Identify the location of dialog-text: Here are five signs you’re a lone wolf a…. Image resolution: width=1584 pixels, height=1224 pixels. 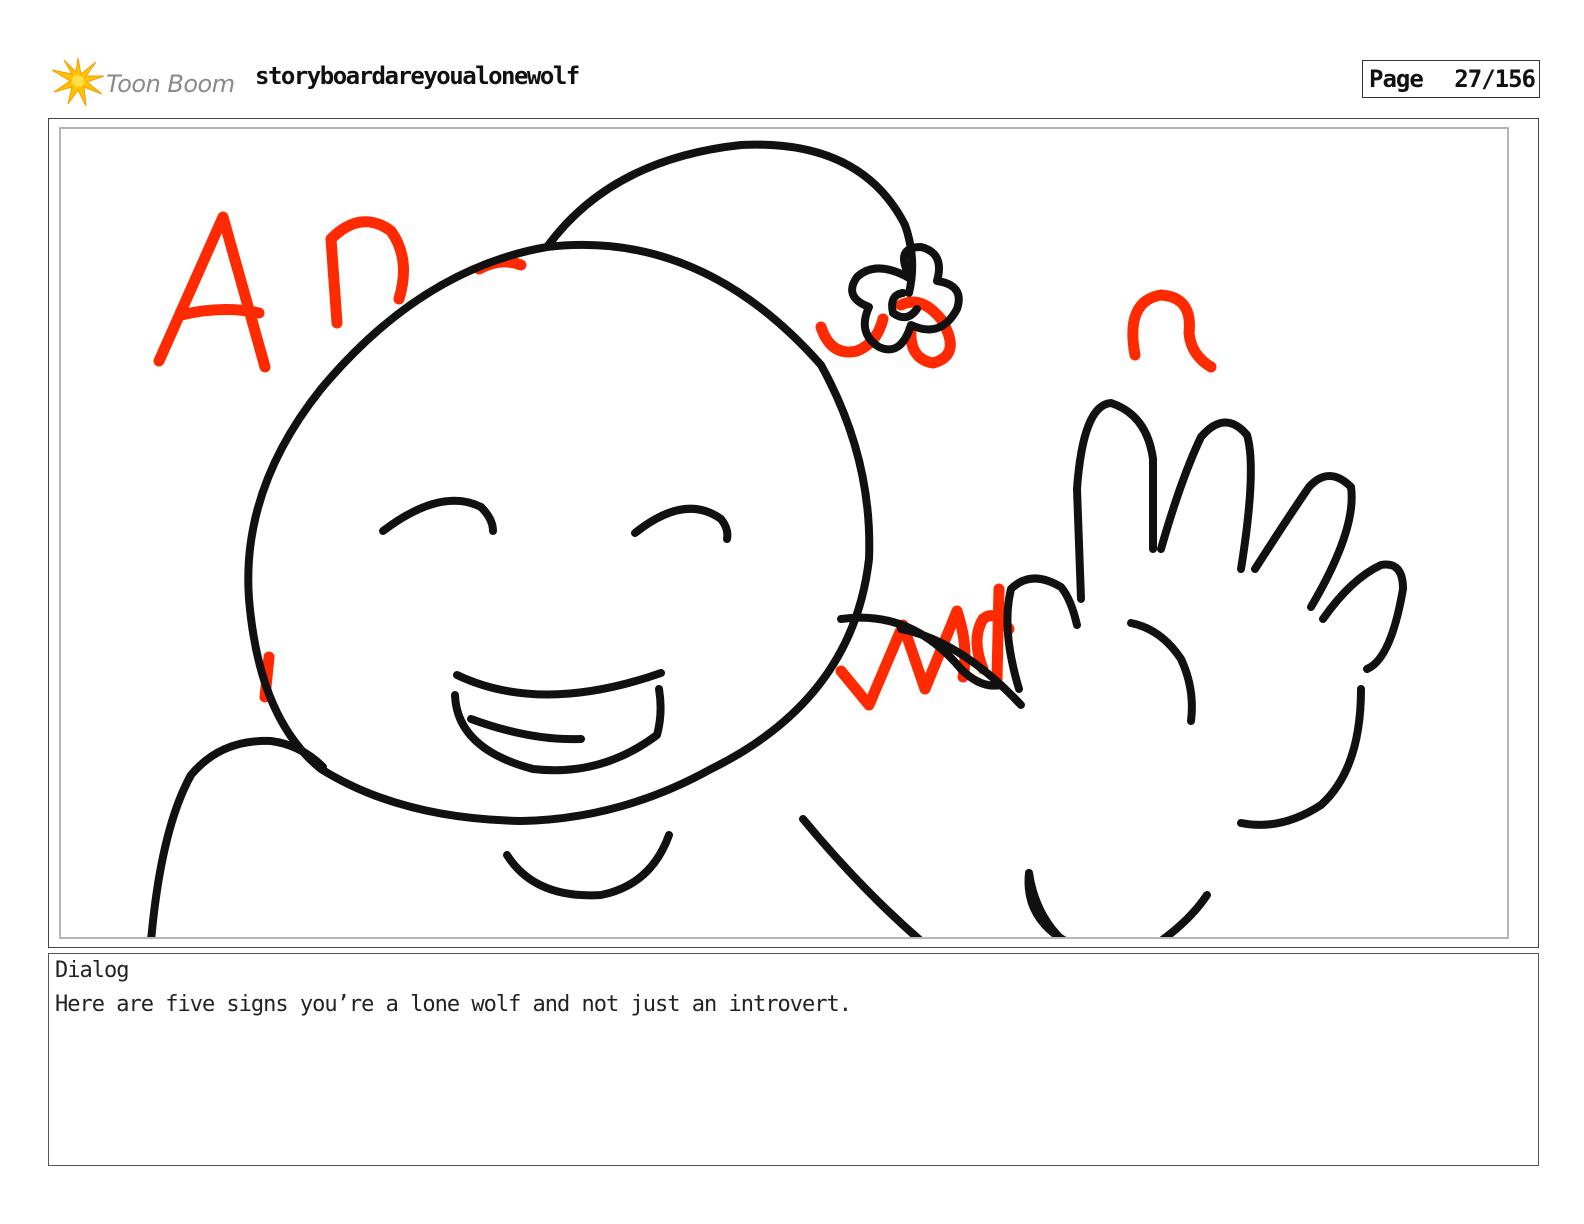
(453, 1004).